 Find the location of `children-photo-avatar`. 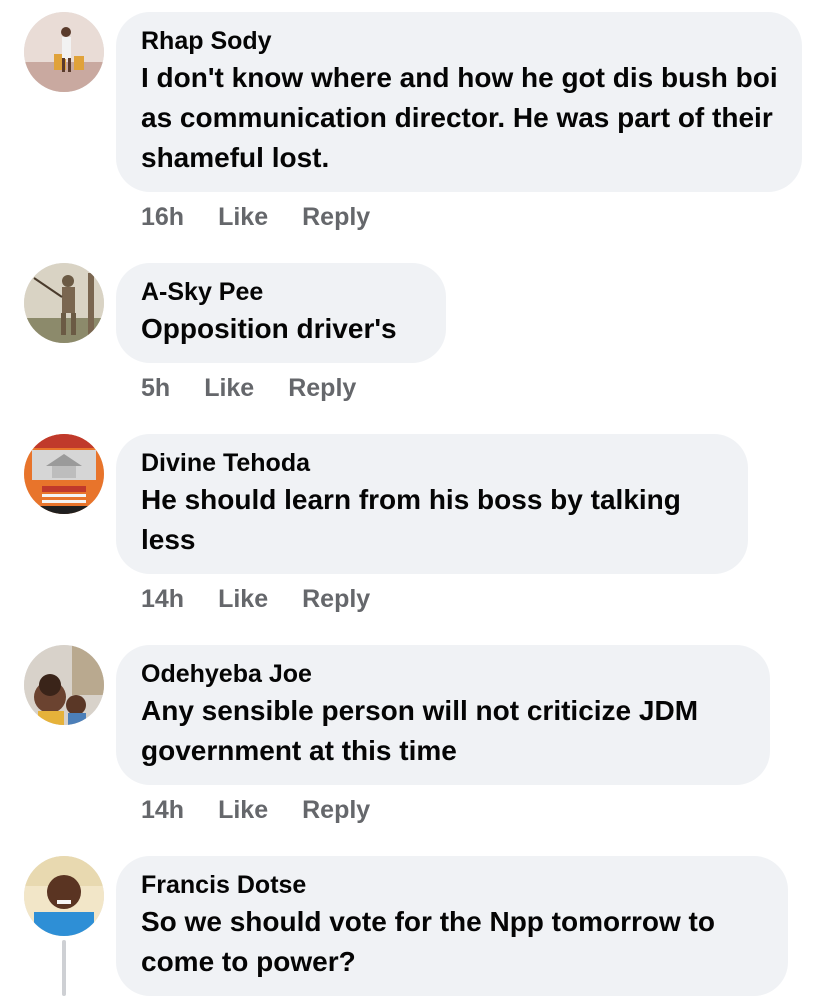

children-photo-avatar is located at coordinates (64, 685).